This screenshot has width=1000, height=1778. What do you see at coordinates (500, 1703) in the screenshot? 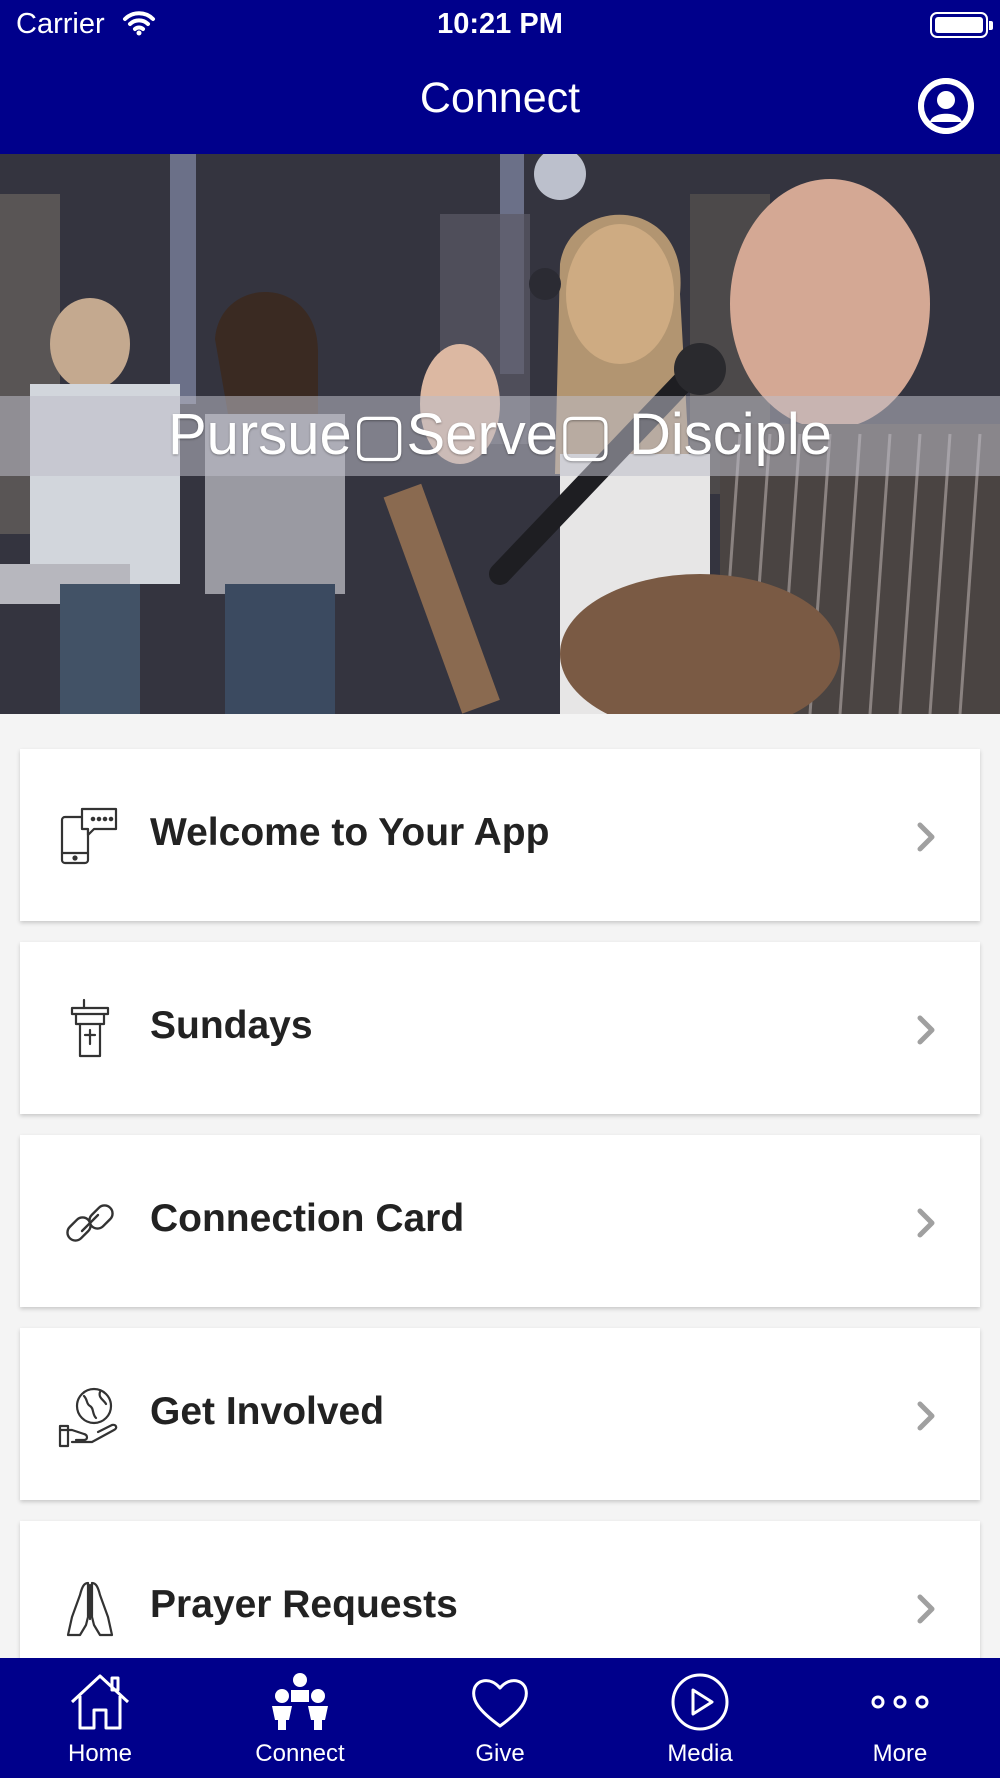
I see `heart-icon` at bounding box center [500, 1703].